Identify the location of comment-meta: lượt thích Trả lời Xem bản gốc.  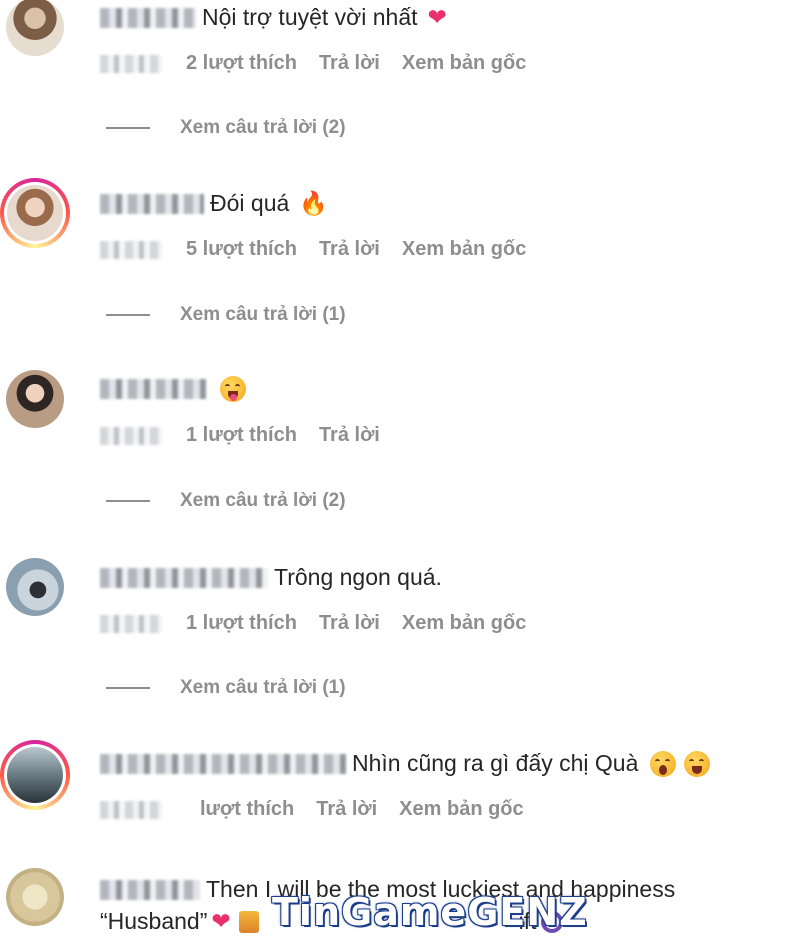
(323, 809).